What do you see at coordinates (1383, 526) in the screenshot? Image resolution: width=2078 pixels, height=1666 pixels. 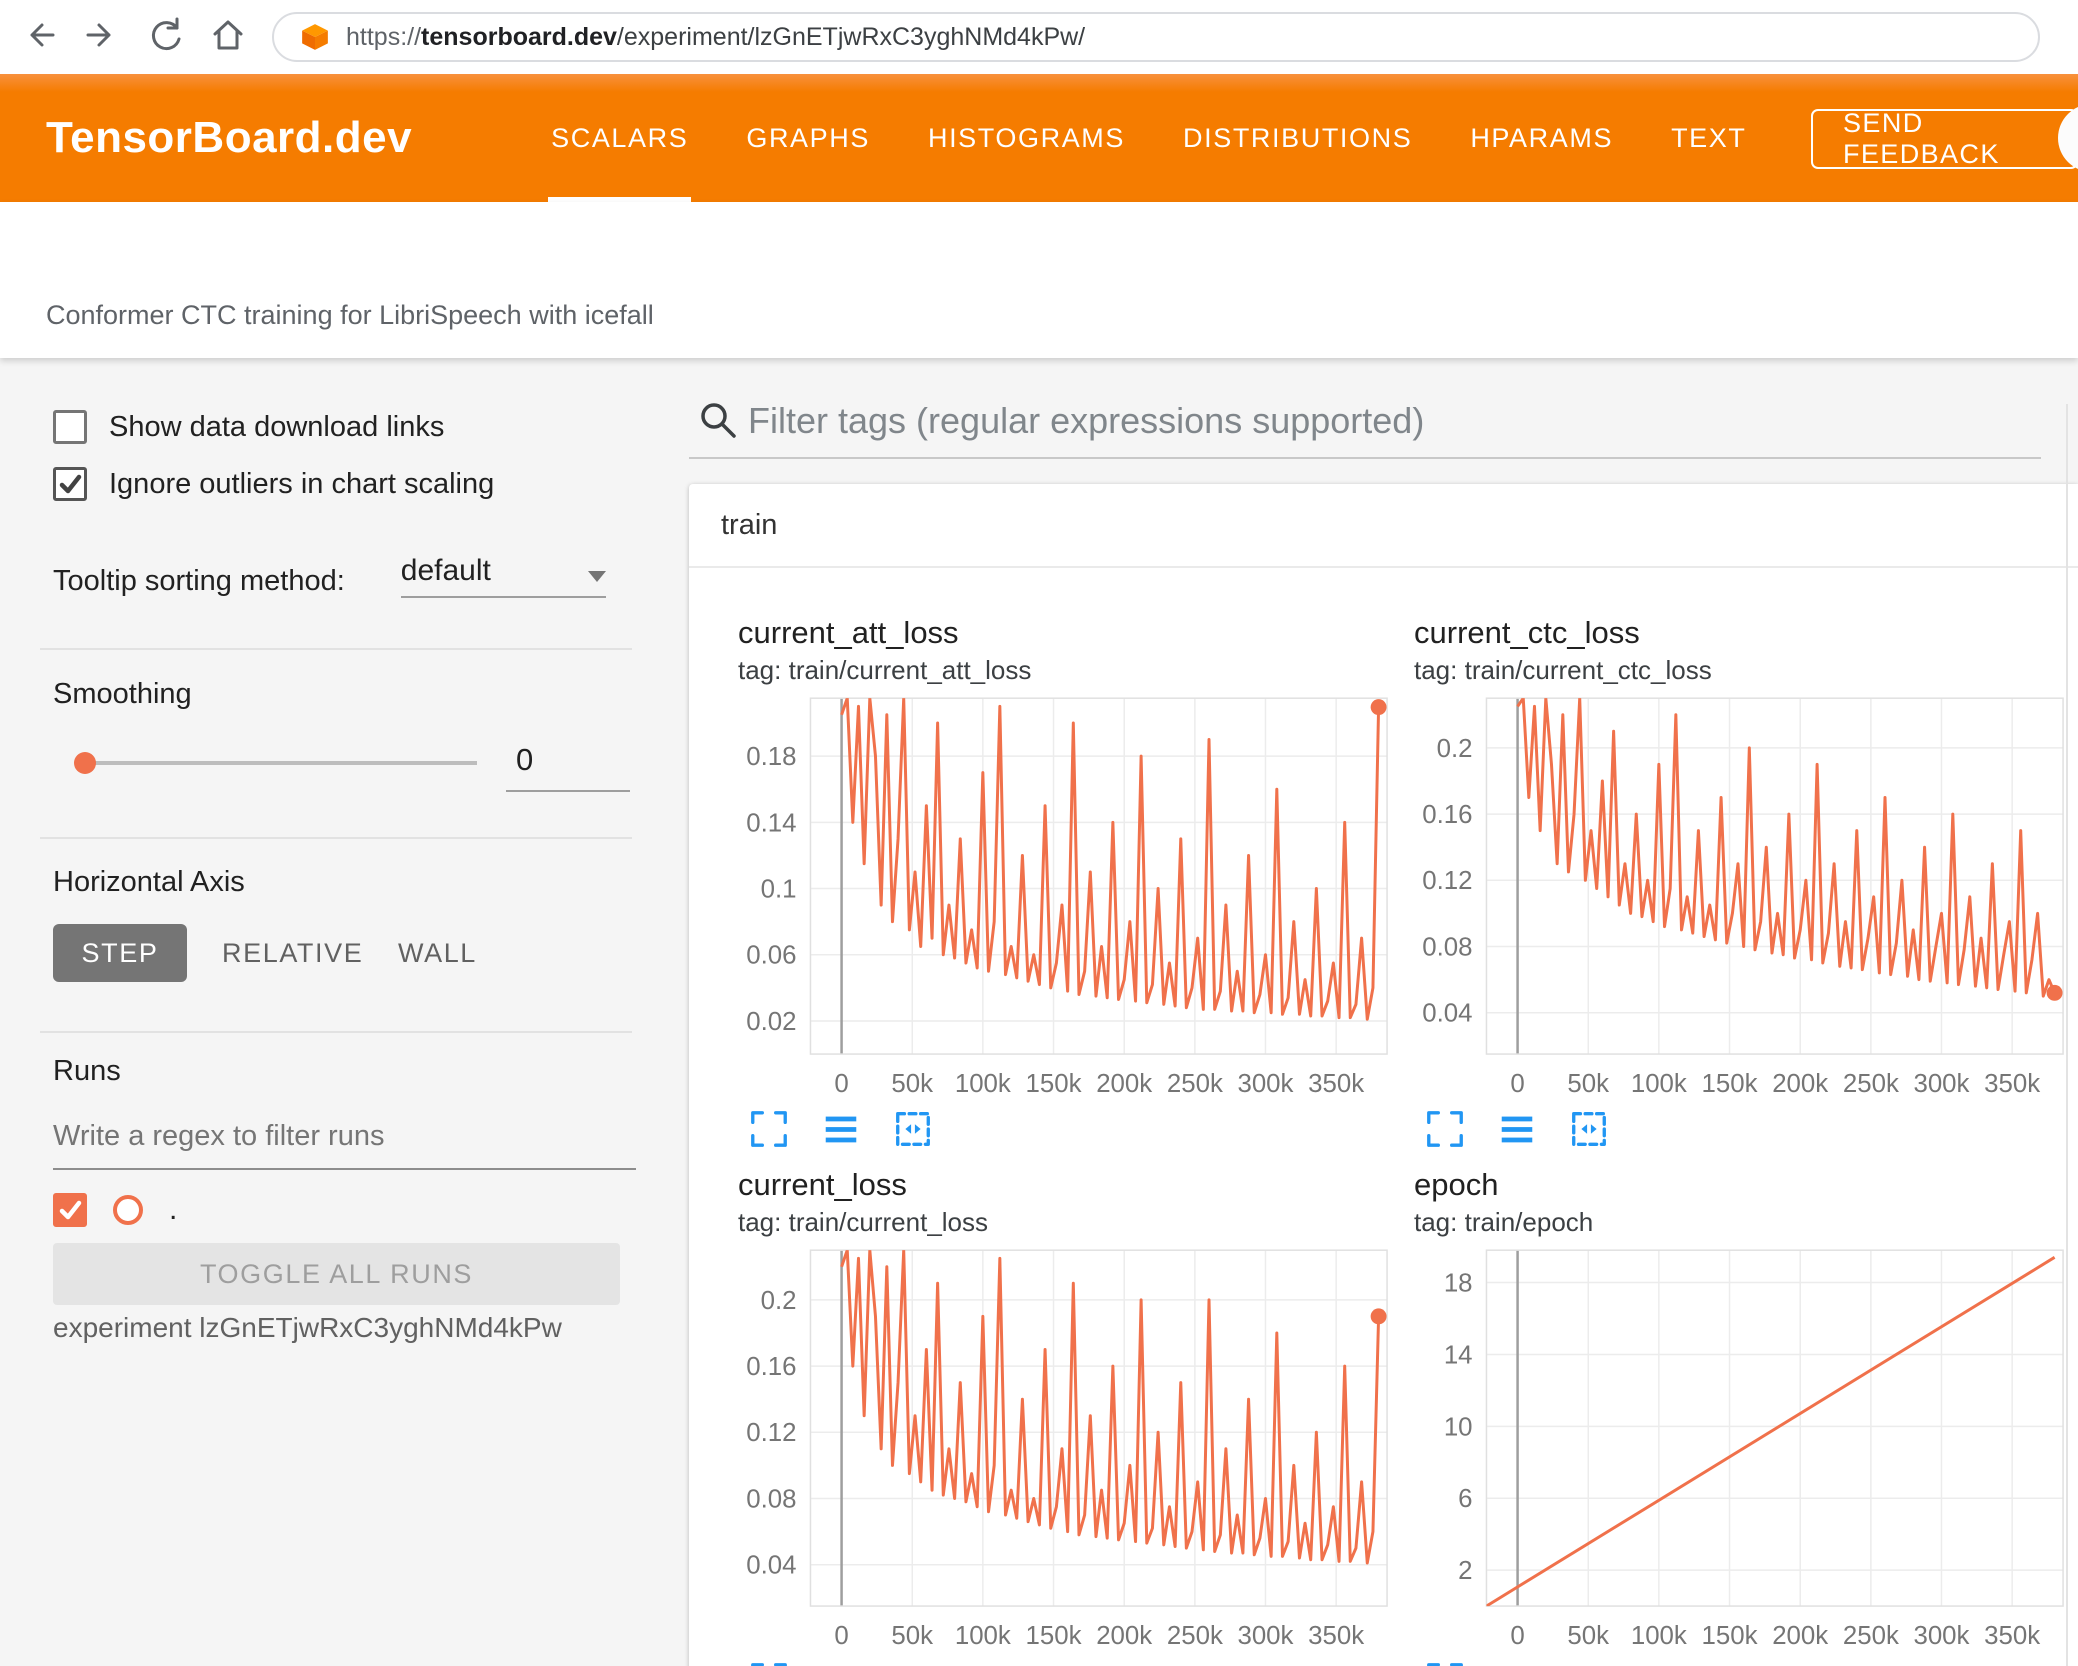 I see `section-header-train: train` at bounding box center [1383, 526].